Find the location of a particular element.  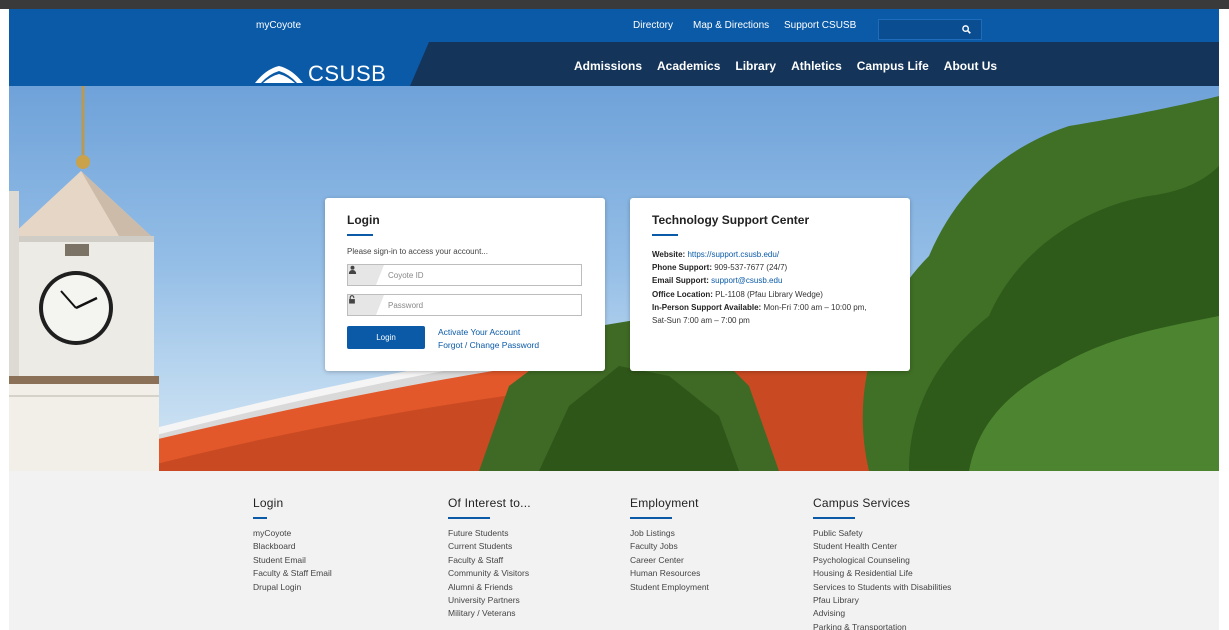

support-website-link: https://support.csusb.edu/ is located at coordinates (733, 254).